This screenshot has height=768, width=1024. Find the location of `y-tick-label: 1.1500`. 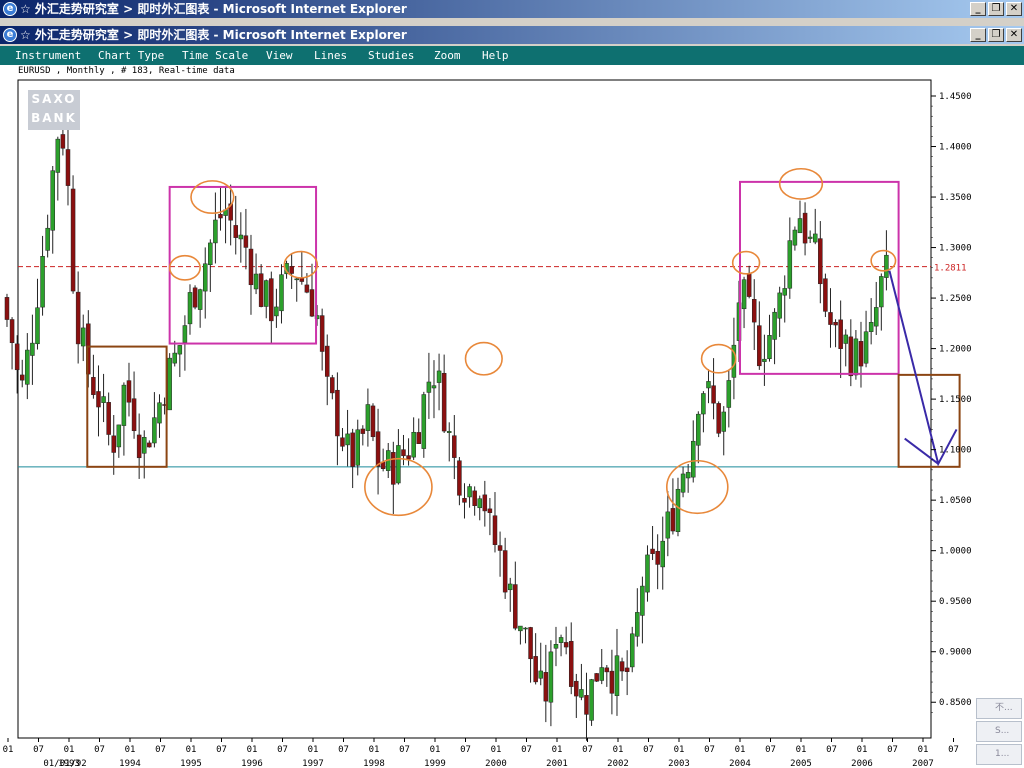

y-tick-label: 1.1500 is located at coordinates (955, 400).